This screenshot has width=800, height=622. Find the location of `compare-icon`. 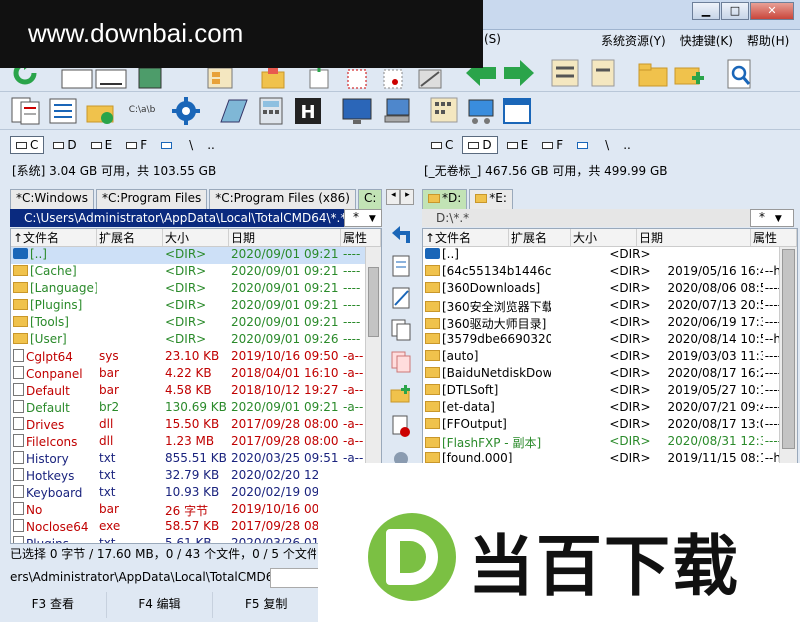

compare-icon is located at coordinates (566, 73).